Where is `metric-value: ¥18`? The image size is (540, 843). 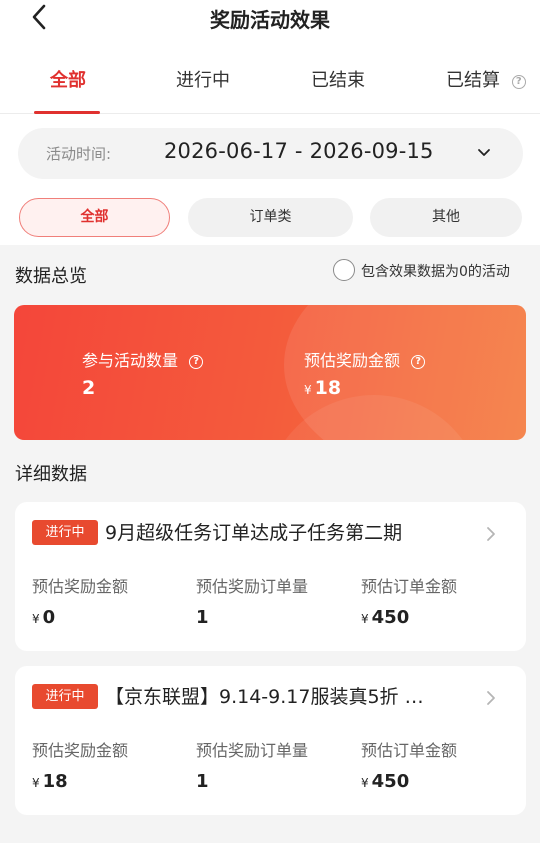 metric-value: ¥18 is located at coordinates (50, 781).